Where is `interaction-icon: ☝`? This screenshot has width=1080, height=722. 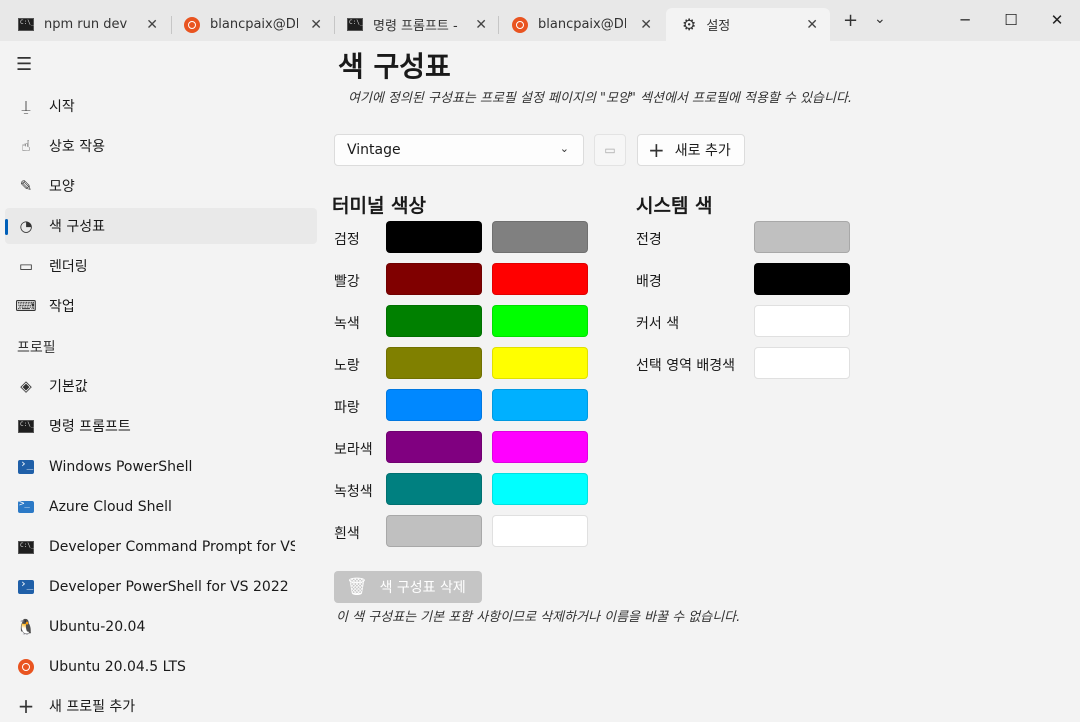 interaction-icon: ☝ is located at coordinates (26, 146).